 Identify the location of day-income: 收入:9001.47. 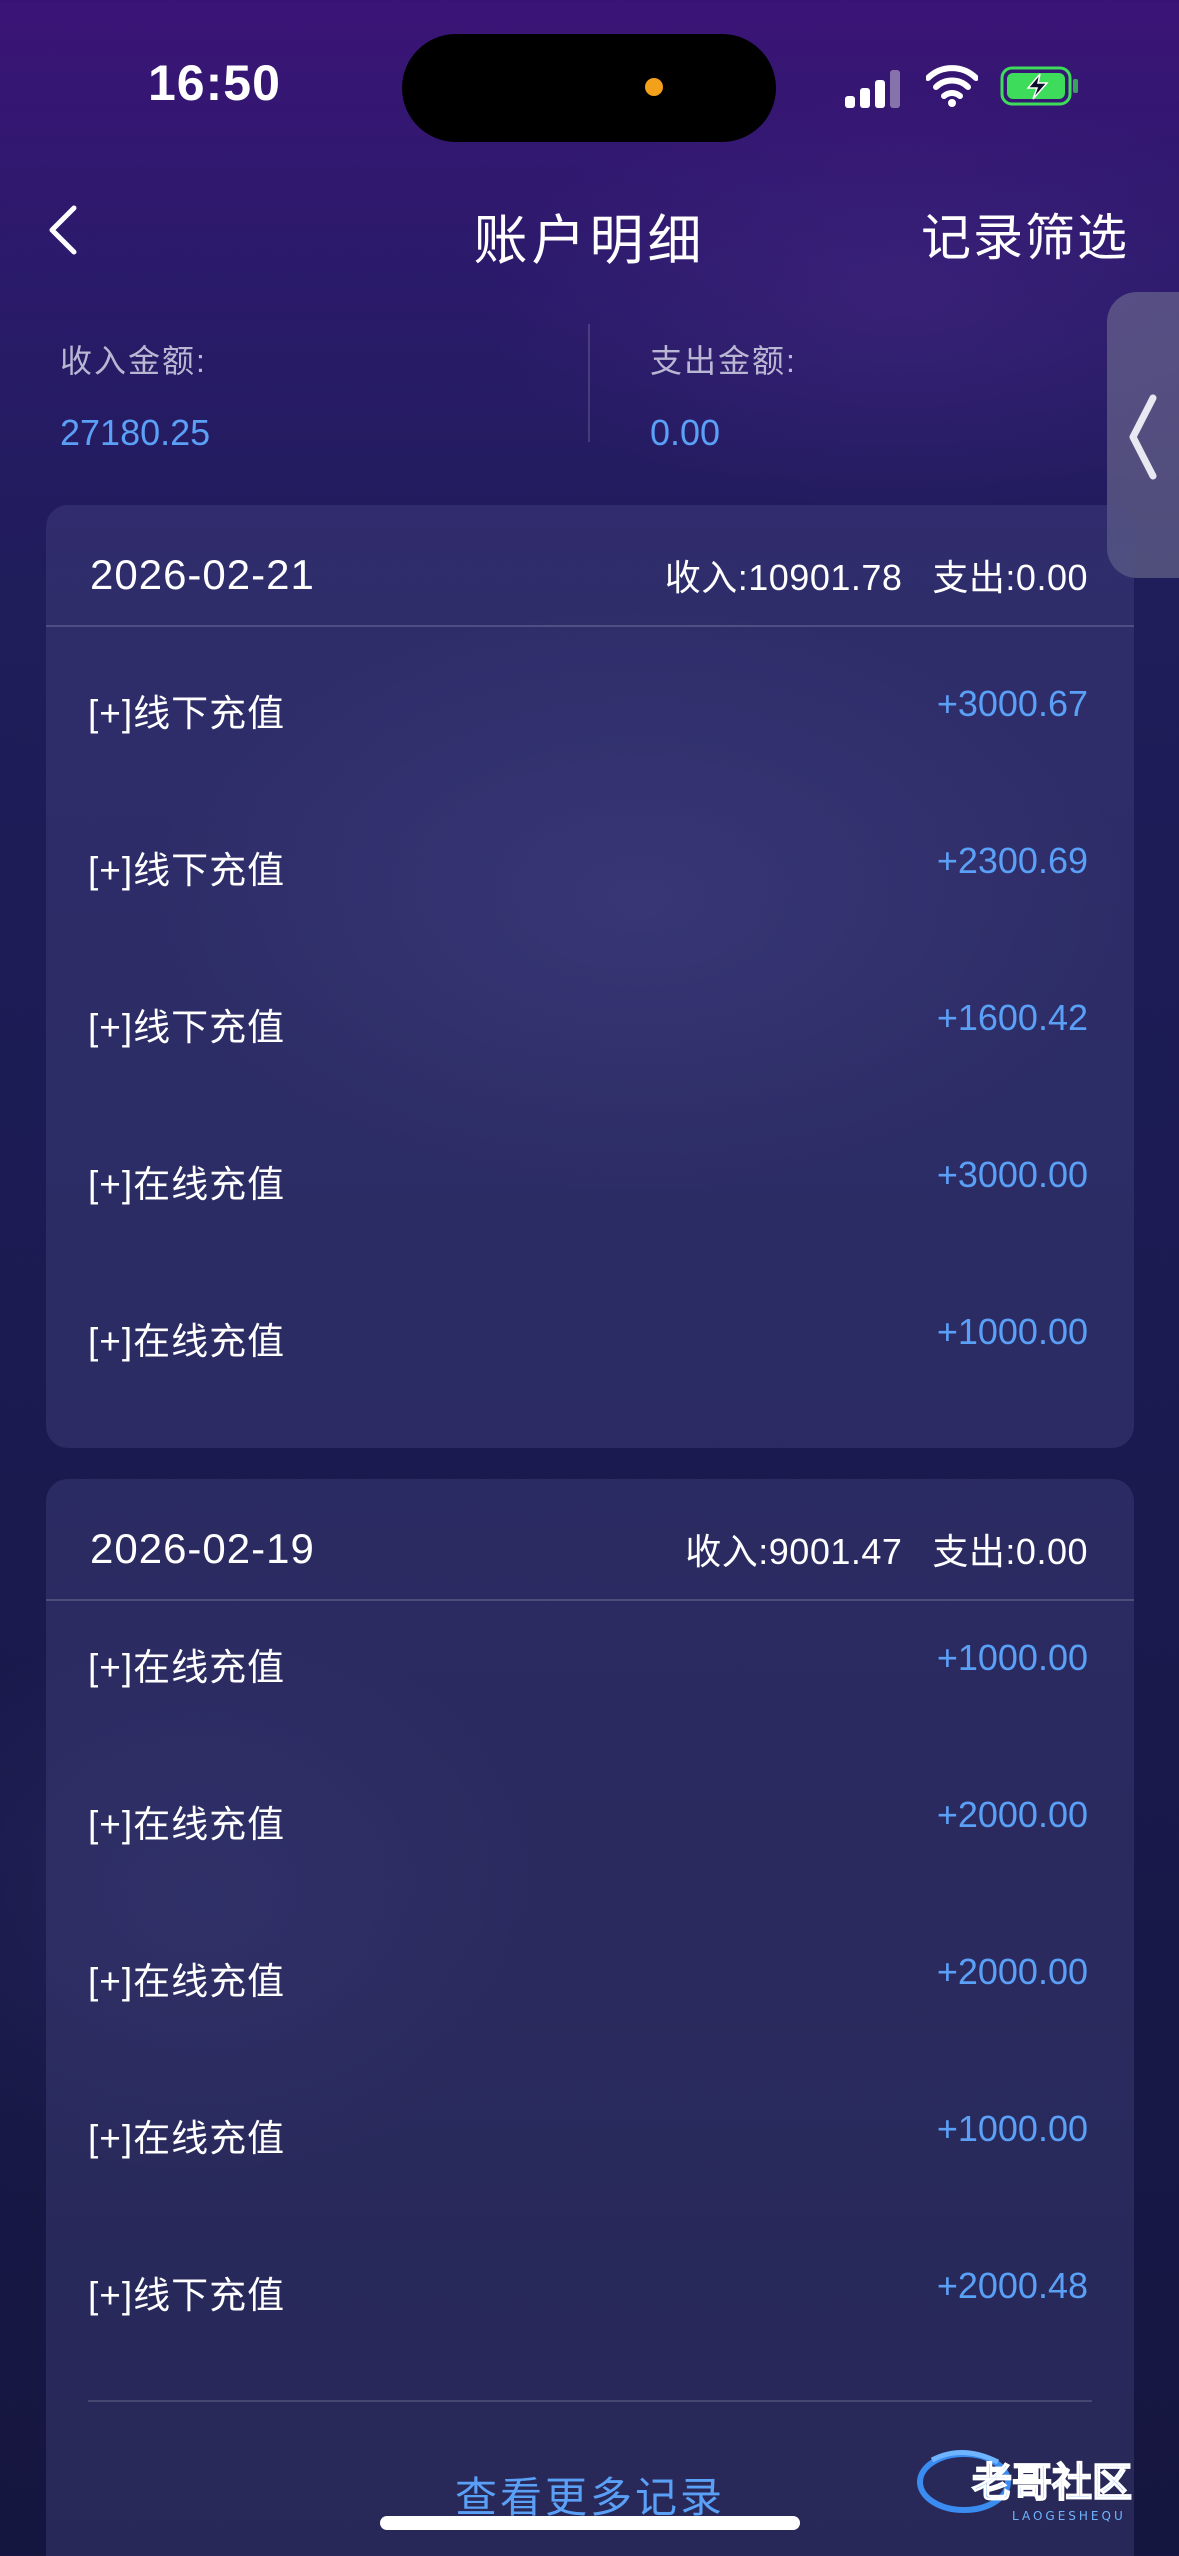
(794, 1551).